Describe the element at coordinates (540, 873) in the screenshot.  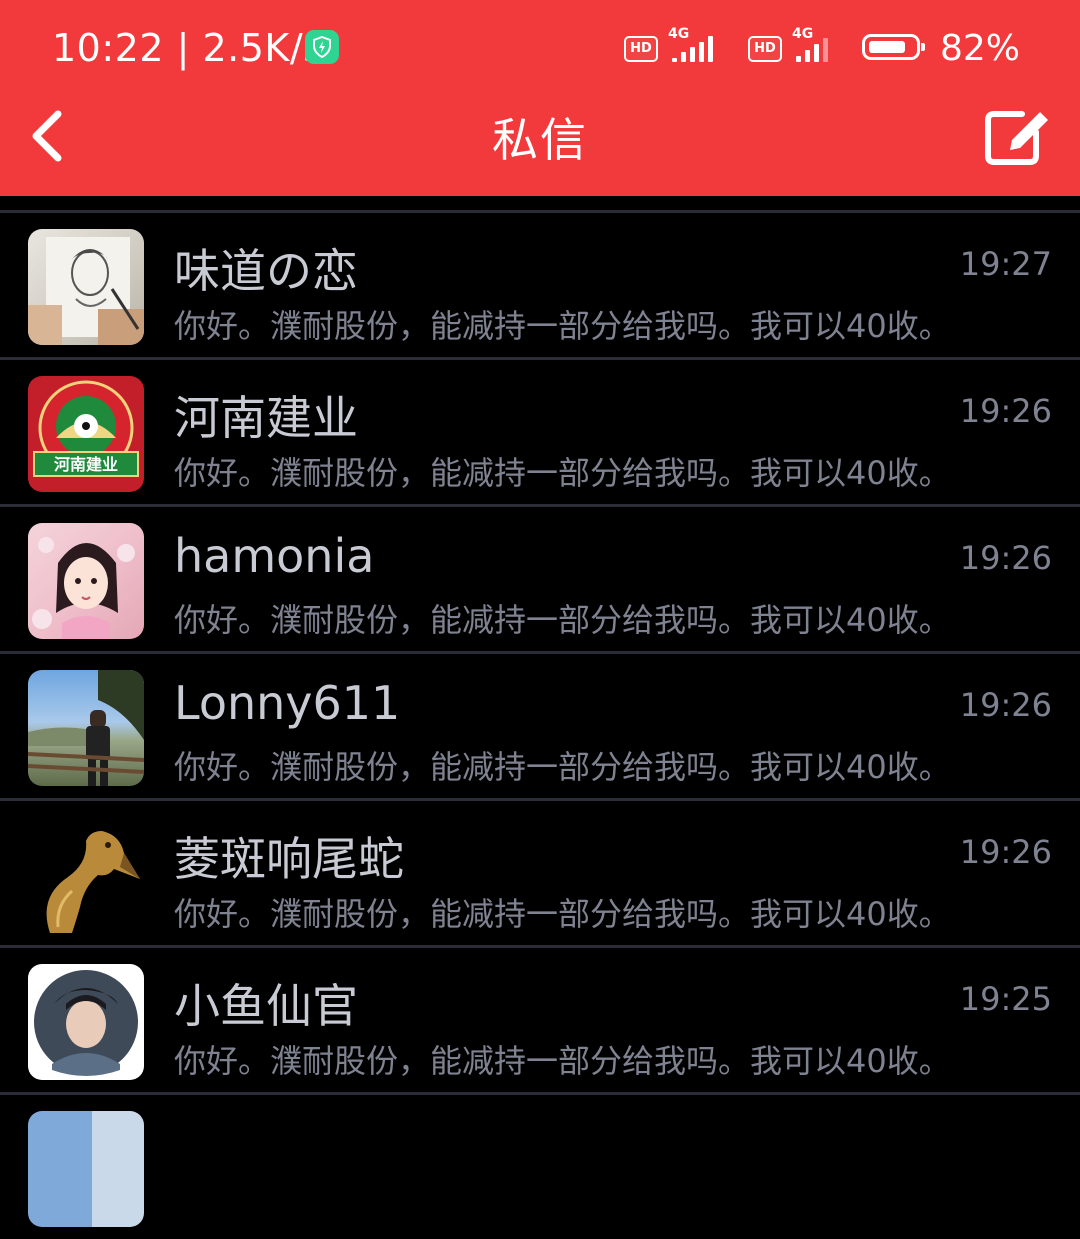
I see `conversation-item: 菱斑响尾蛇 你好。濮耐股份，能减持一部分给我吗。我可以40收。 19:26` at that location.